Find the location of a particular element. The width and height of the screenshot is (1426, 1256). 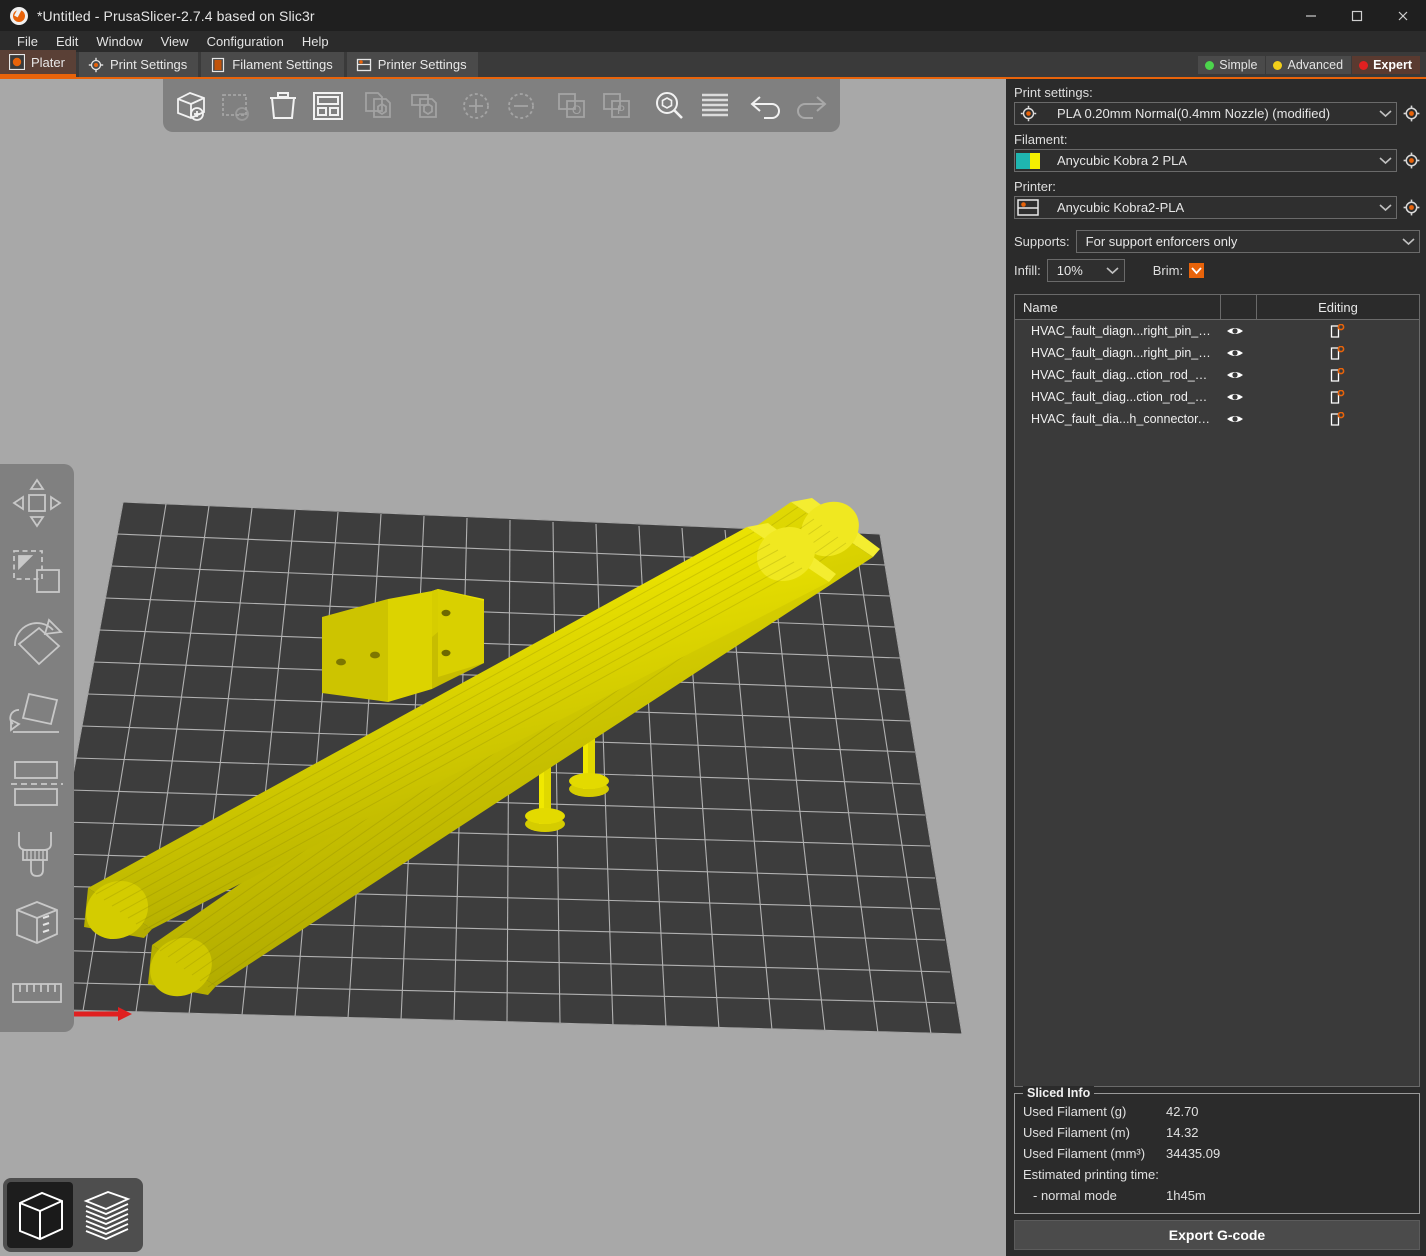

estimated-time-label: Estimated printing time: is located at coordinates (1091, 1174).